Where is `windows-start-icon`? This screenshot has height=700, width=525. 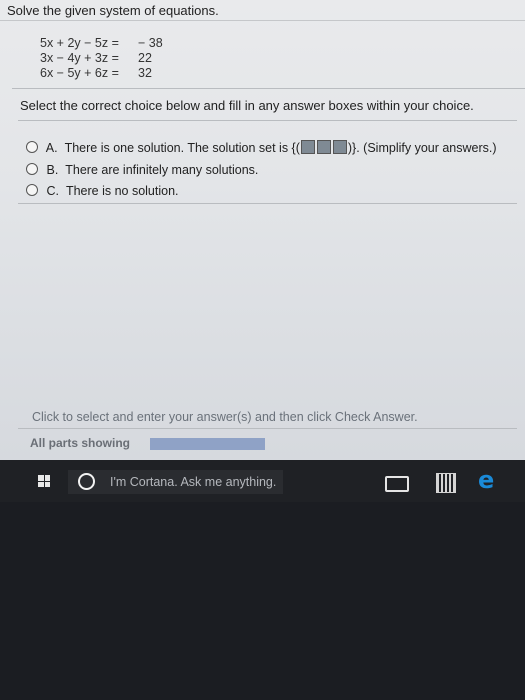
windows-start-icon is located at coordinates (44, 481).